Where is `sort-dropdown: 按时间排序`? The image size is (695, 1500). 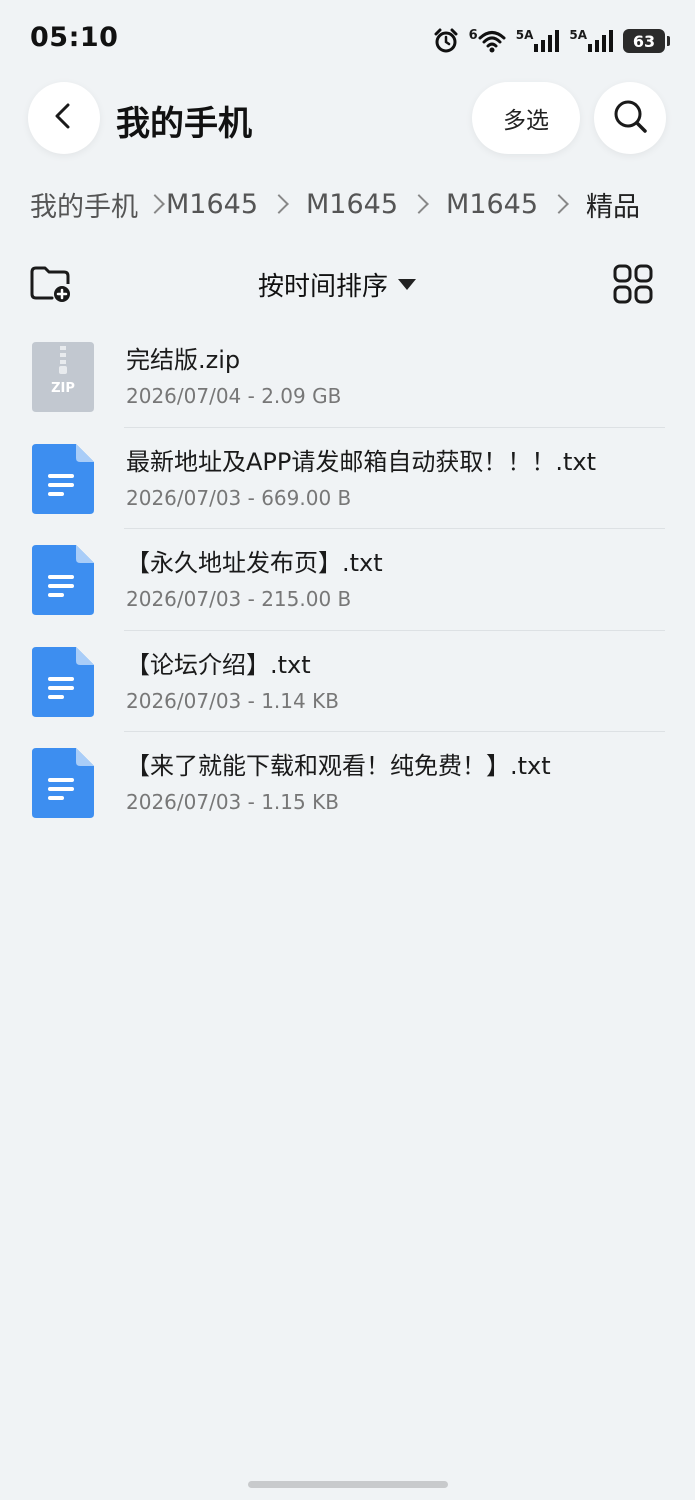 sort-dropdown: 按时间排序 is located at coordinates (337, 284).